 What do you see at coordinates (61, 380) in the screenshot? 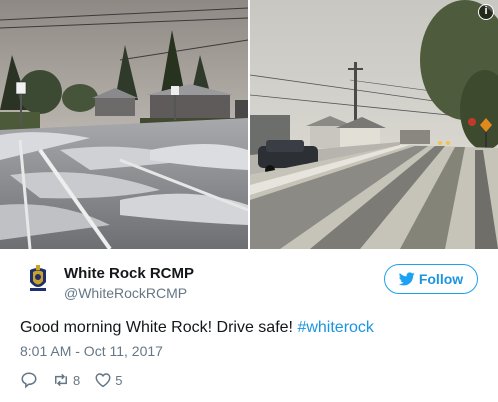
I see `retweet-icon` at bounding box center [61, 380].